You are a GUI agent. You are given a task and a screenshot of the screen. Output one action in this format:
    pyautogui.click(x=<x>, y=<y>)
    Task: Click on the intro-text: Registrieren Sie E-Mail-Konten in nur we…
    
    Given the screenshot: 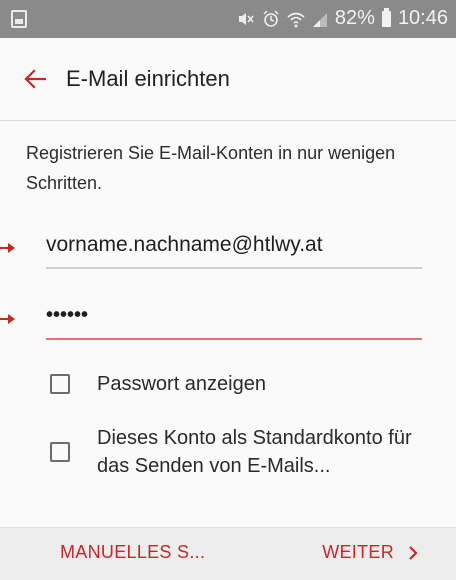 What is the action you would take?
    pyautogui.click(x=211, y=168)
    